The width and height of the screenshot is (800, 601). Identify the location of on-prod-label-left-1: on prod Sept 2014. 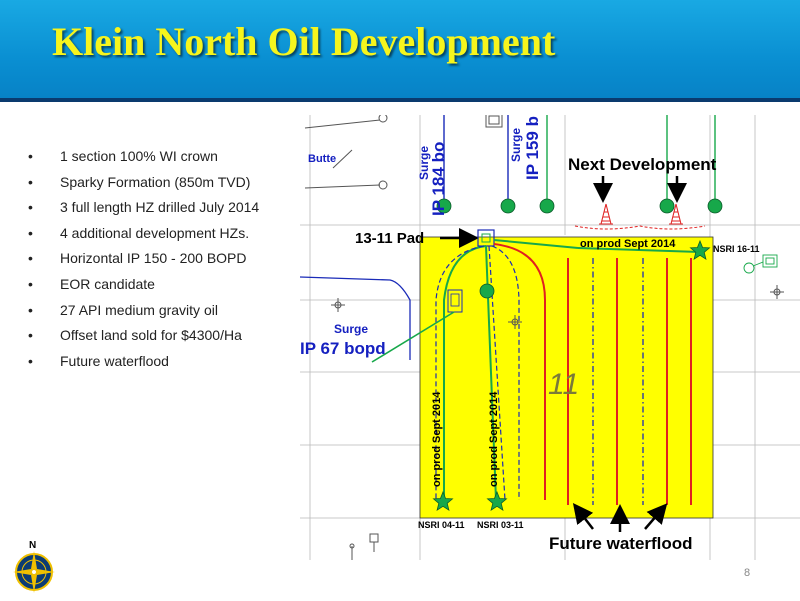
(437, 439).